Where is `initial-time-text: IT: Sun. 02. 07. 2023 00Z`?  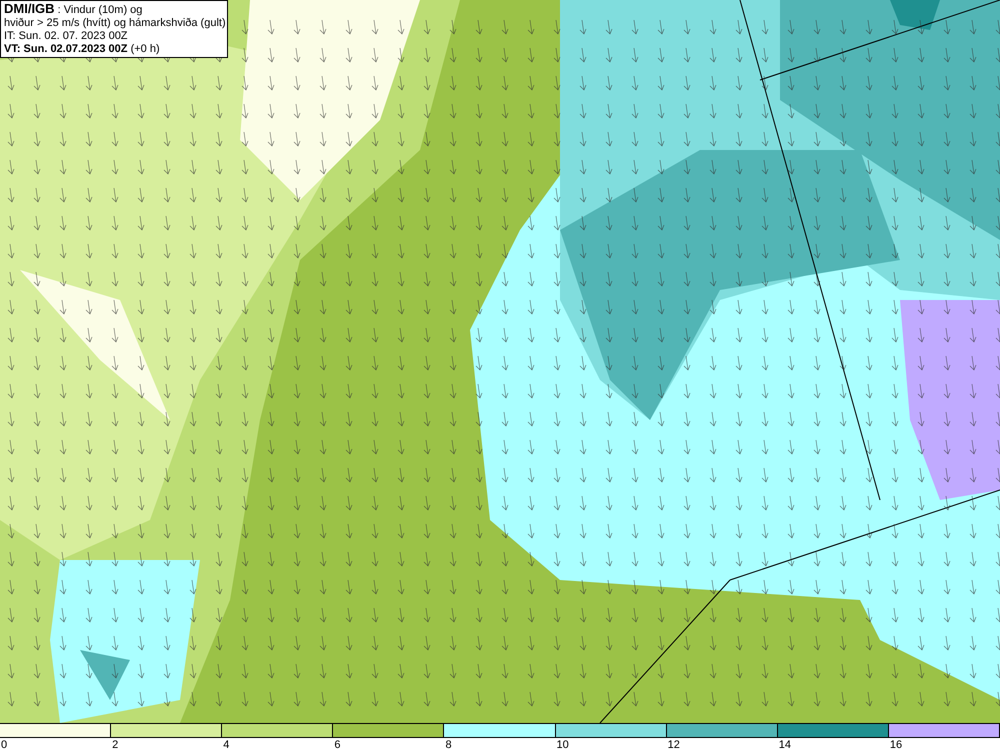 initial-time-text: IT: Sun. 02. 07. 2023 00Z is located at coordinates (66, 36).